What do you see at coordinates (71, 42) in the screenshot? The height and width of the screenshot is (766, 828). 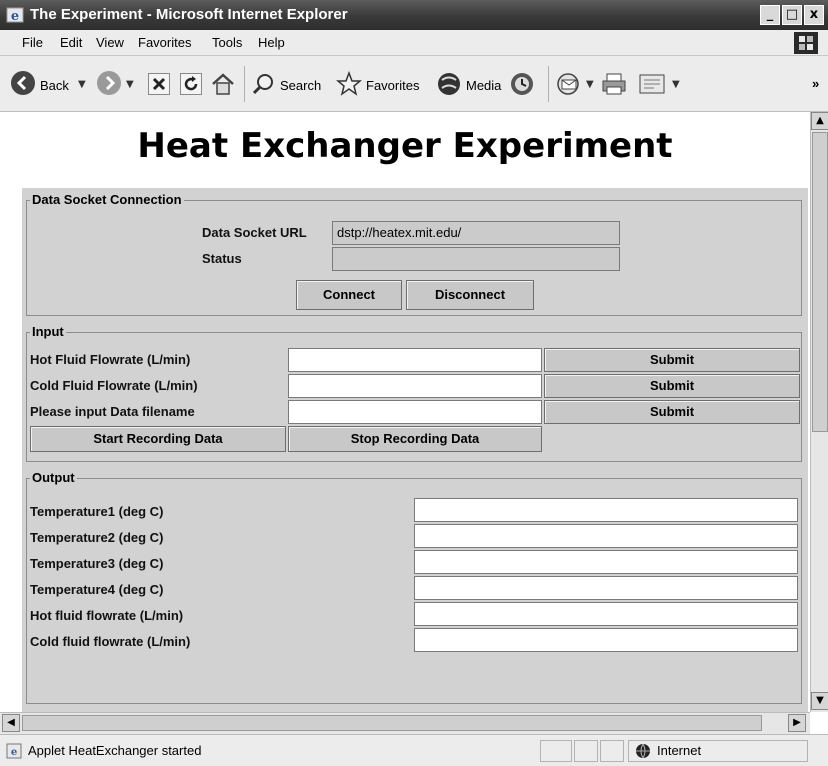 I see `menu-edit: Edit` at bounding box center [71, 42].